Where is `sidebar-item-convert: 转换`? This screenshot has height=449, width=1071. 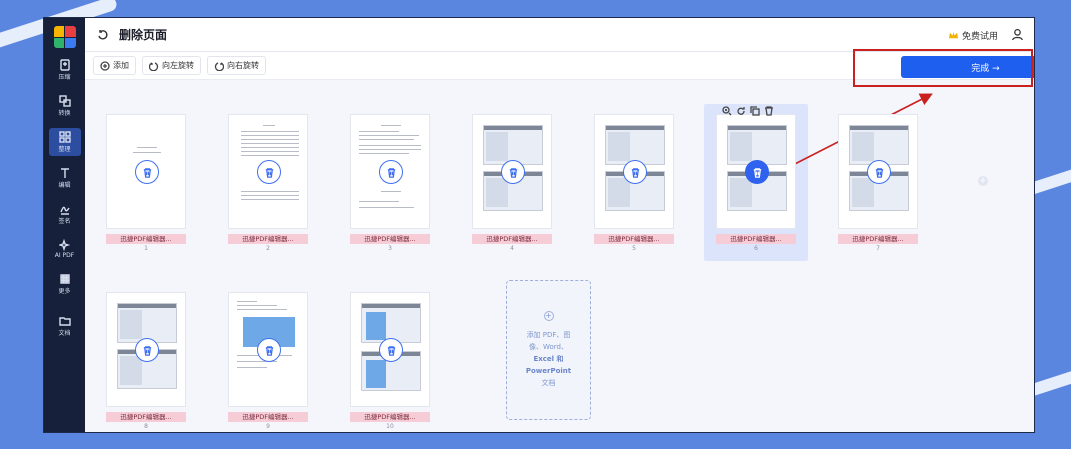
sidebar-item-convert: 转换 is located at coordinates (64, 106).